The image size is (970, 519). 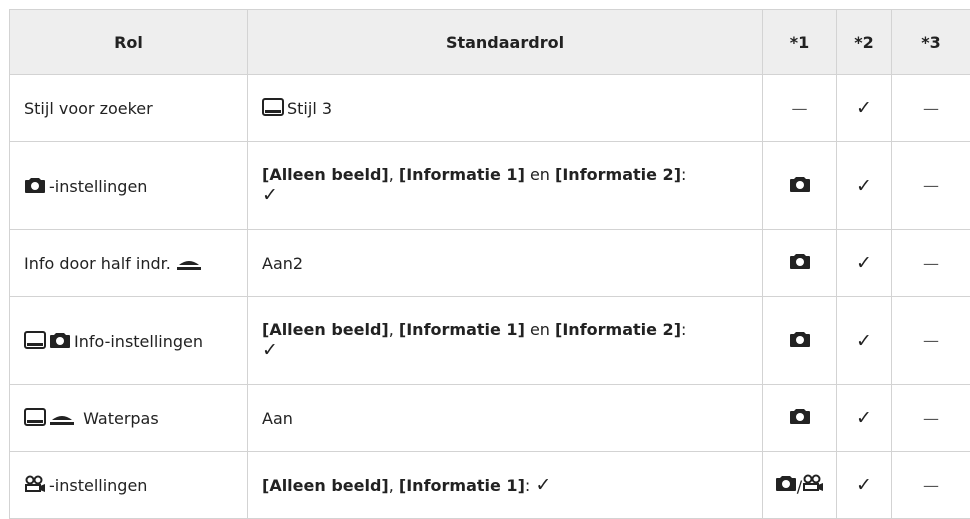 What do you see at coordinates (277, 418) in the screenshot?
I see `standaardrol-value: Aan` at bounding box center [277, 418].